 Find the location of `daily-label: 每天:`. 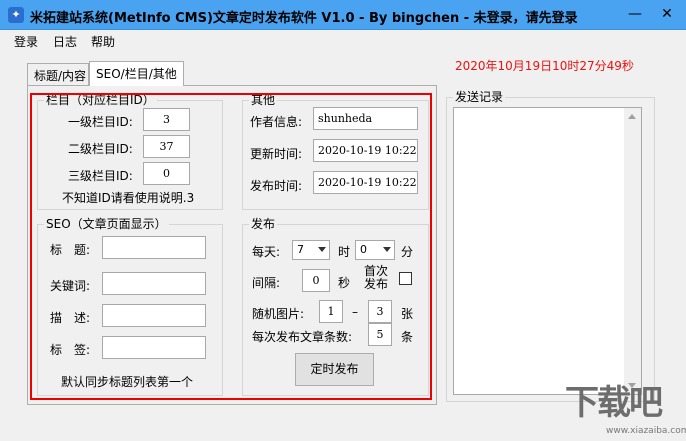

daily-label: 每天: is located at coordinates (266, 252).